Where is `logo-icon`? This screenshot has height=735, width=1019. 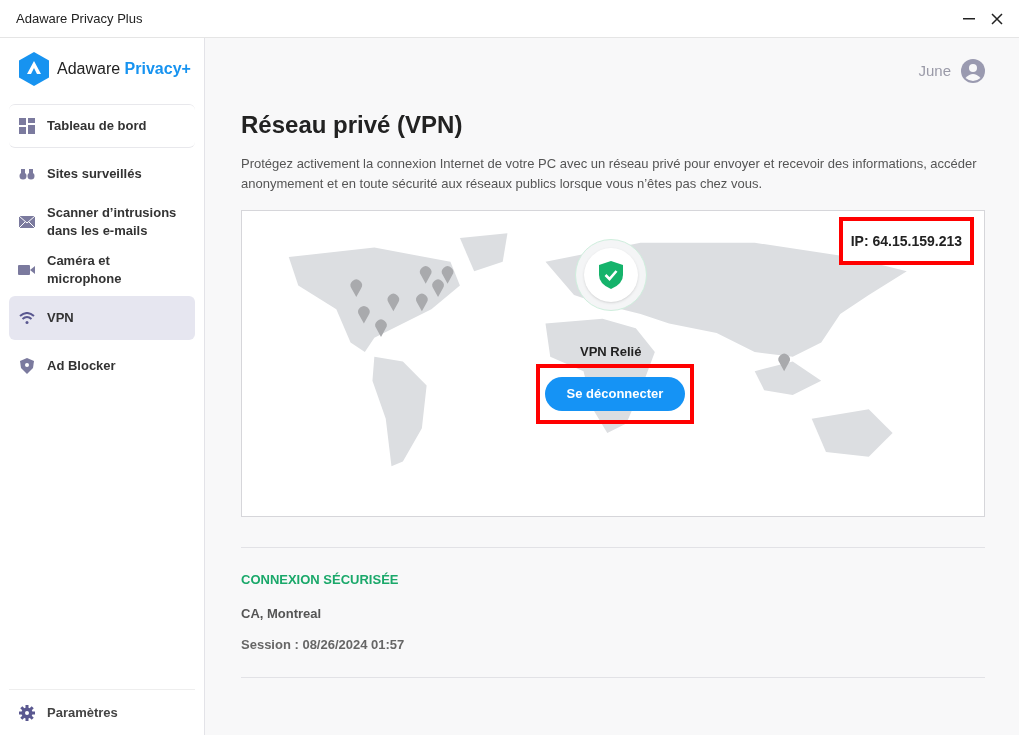
logo-icon is located at coordinates (34, 69).